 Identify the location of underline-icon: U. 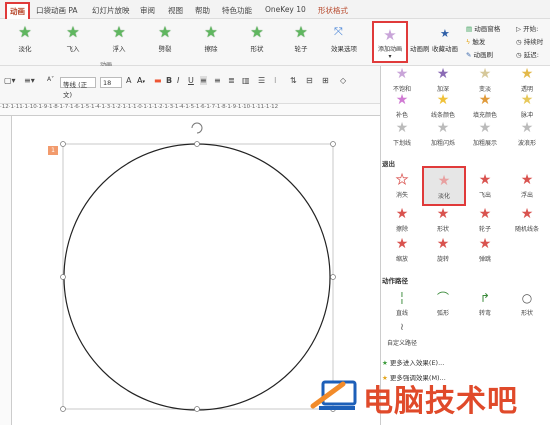
(191, 80).